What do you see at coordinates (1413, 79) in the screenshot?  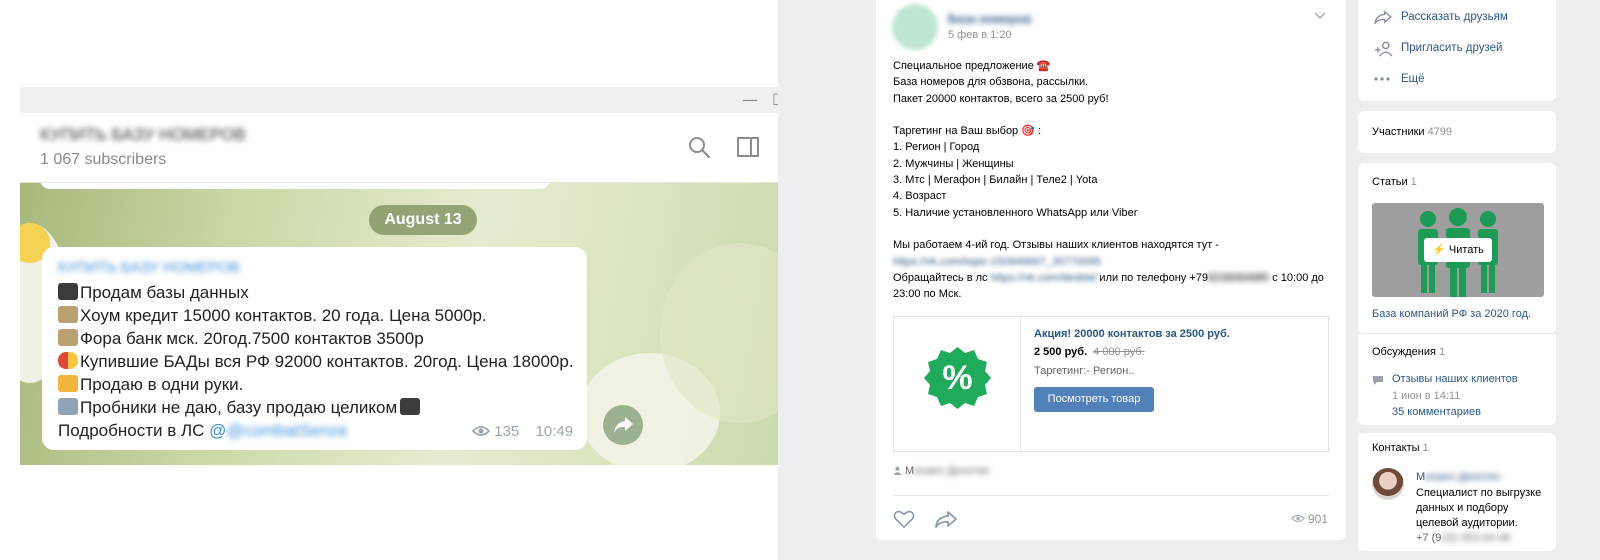 I see `more-link: Ещё` at bounding box center [1413, 79].